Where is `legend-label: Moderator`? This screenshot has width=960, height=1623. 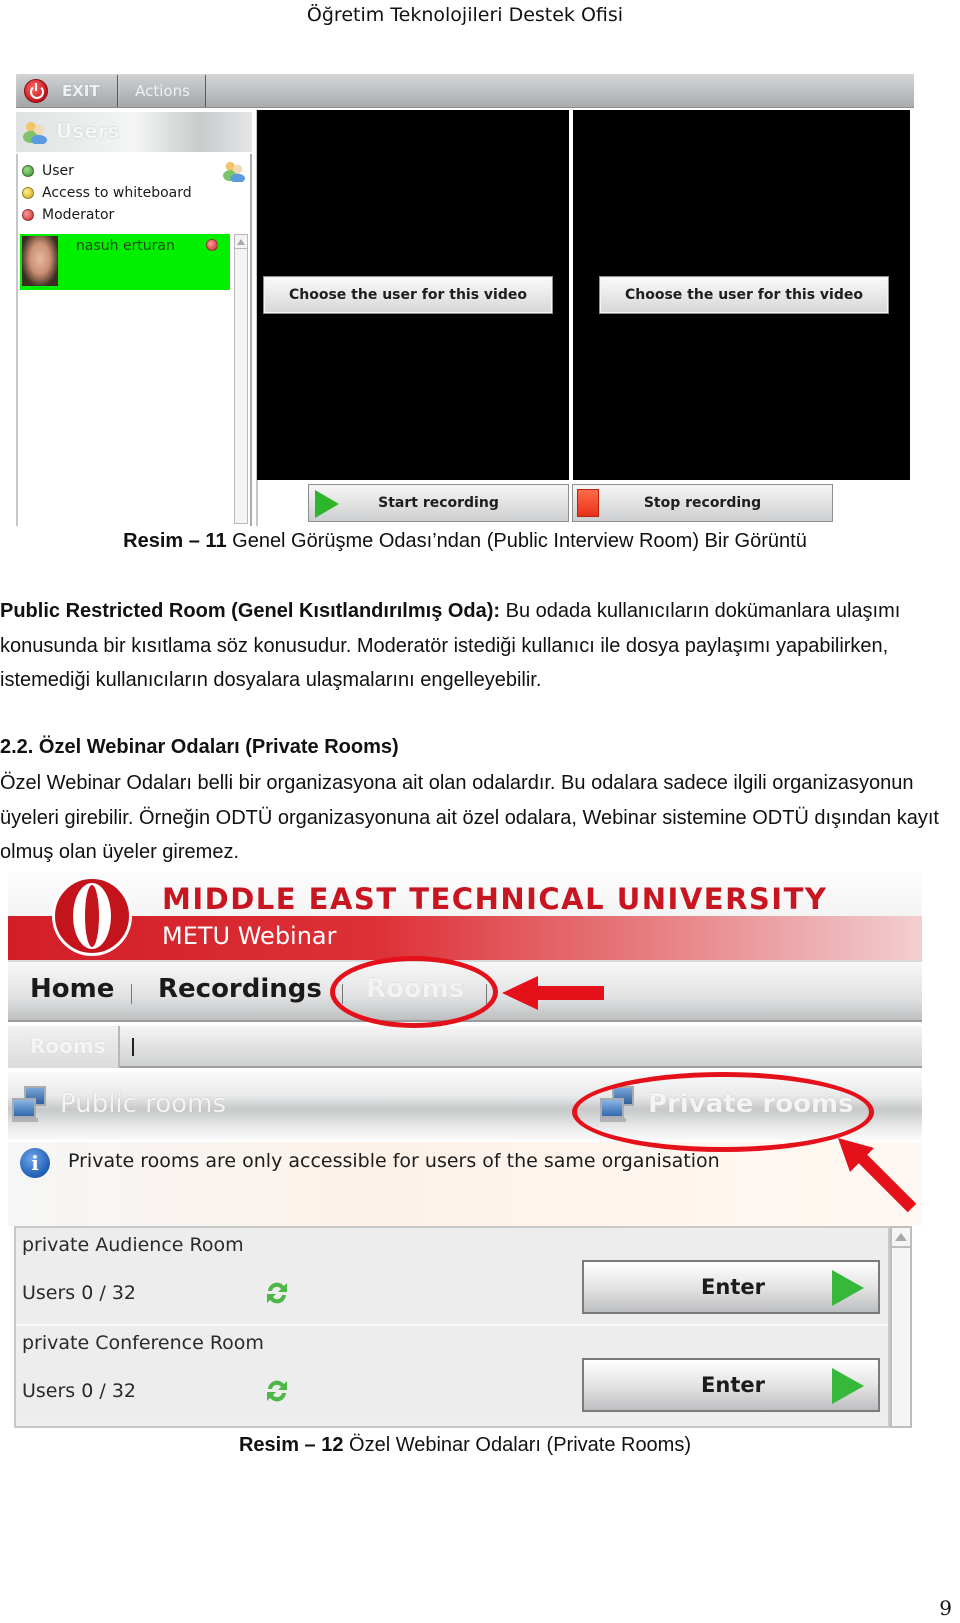
legend-label: Moderator is located at coordinates (78, 215).